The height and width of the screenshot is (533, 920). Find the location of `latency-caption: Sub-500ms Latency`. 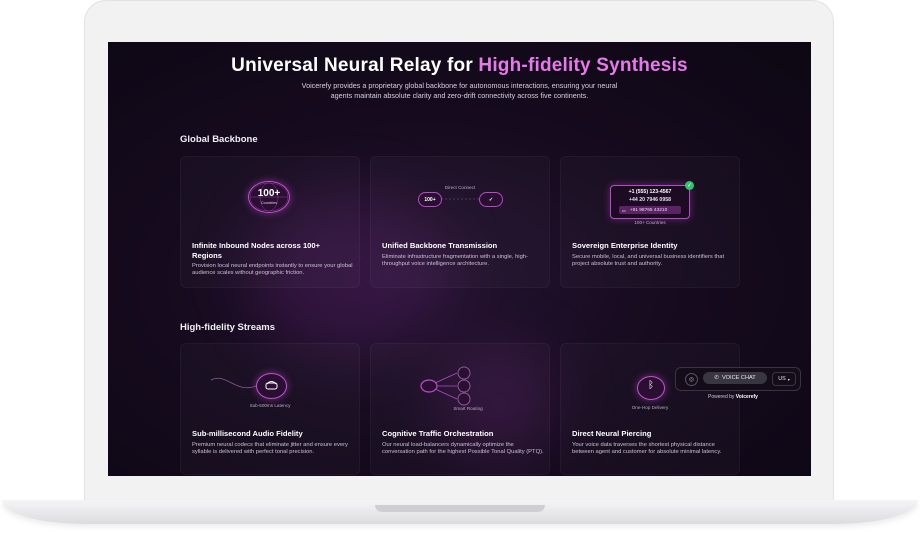

latency-caption: Sub-500ms Latency is located at coordinates (270, 405).